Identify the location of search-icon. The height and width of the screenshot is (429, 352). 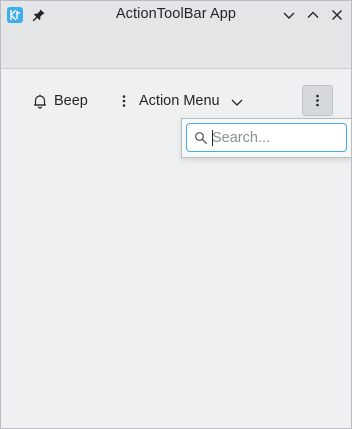
(201, 137).